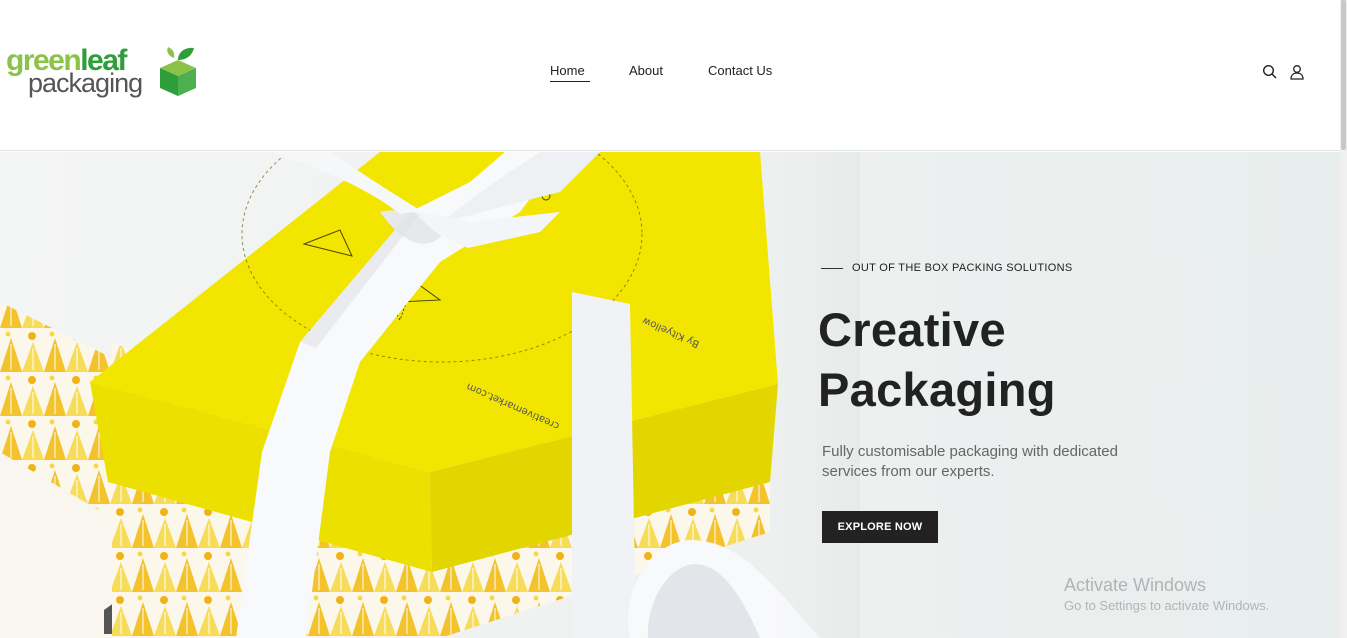 The image size is (1347, 638). What do you see at coordinates (1343, 319) in the screenshot?
I see `page-scrollbar` at bounding box center [1343, 319].